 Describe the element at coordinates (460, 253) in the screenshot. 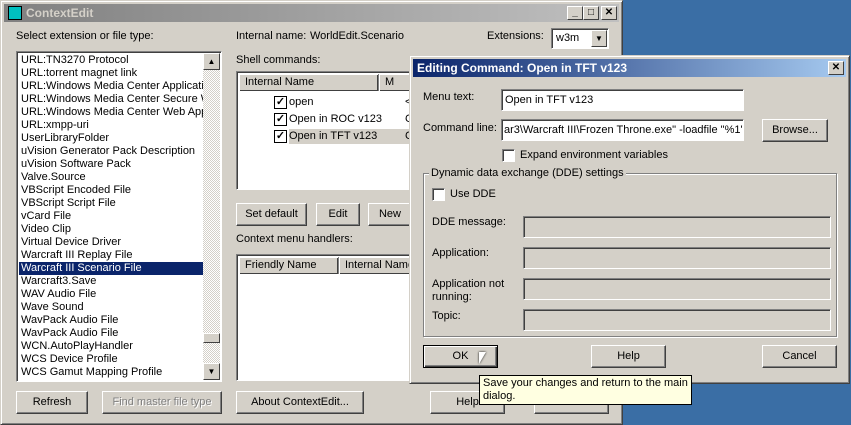

I see `application-label: Application:` at that location.